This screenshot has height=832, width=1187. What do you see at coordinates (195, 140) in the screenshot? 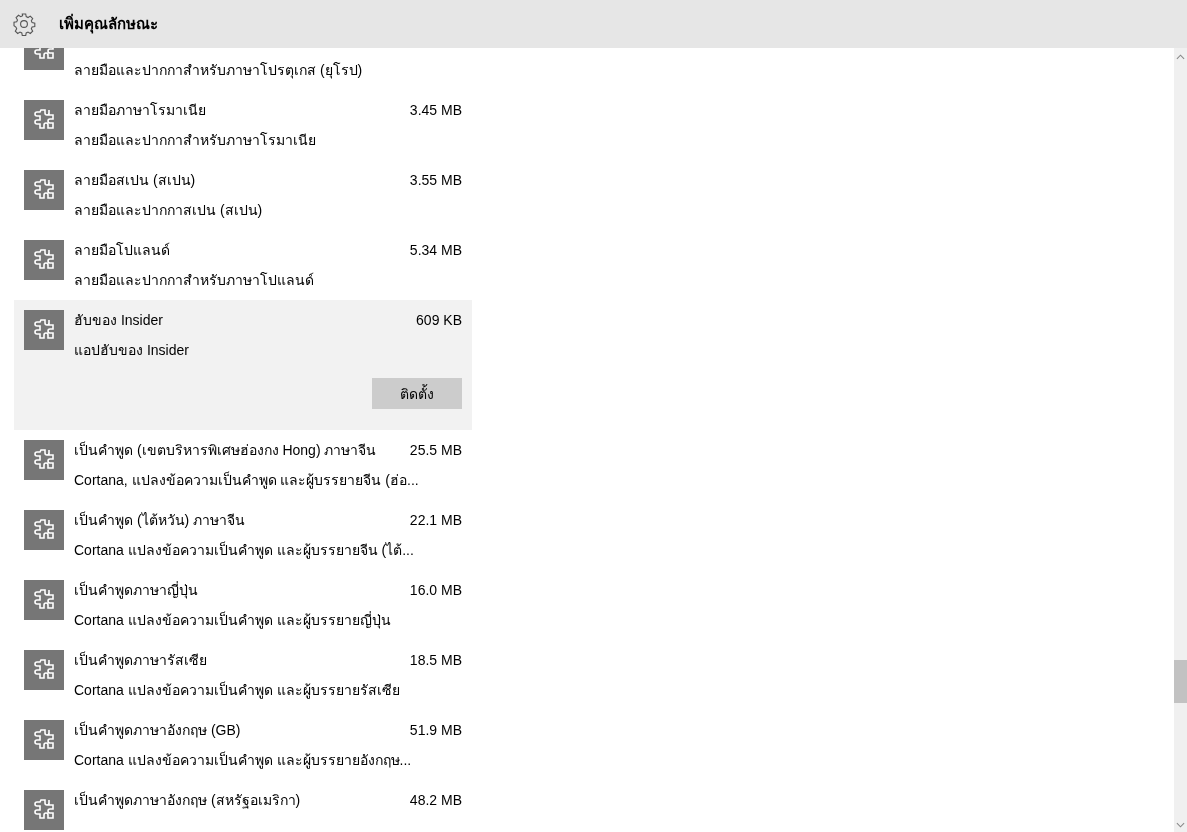
I see `feature-description: ลายมือและปากกาสำหรับภาษาโรมาเนีย` at bounding box center [195, 140].